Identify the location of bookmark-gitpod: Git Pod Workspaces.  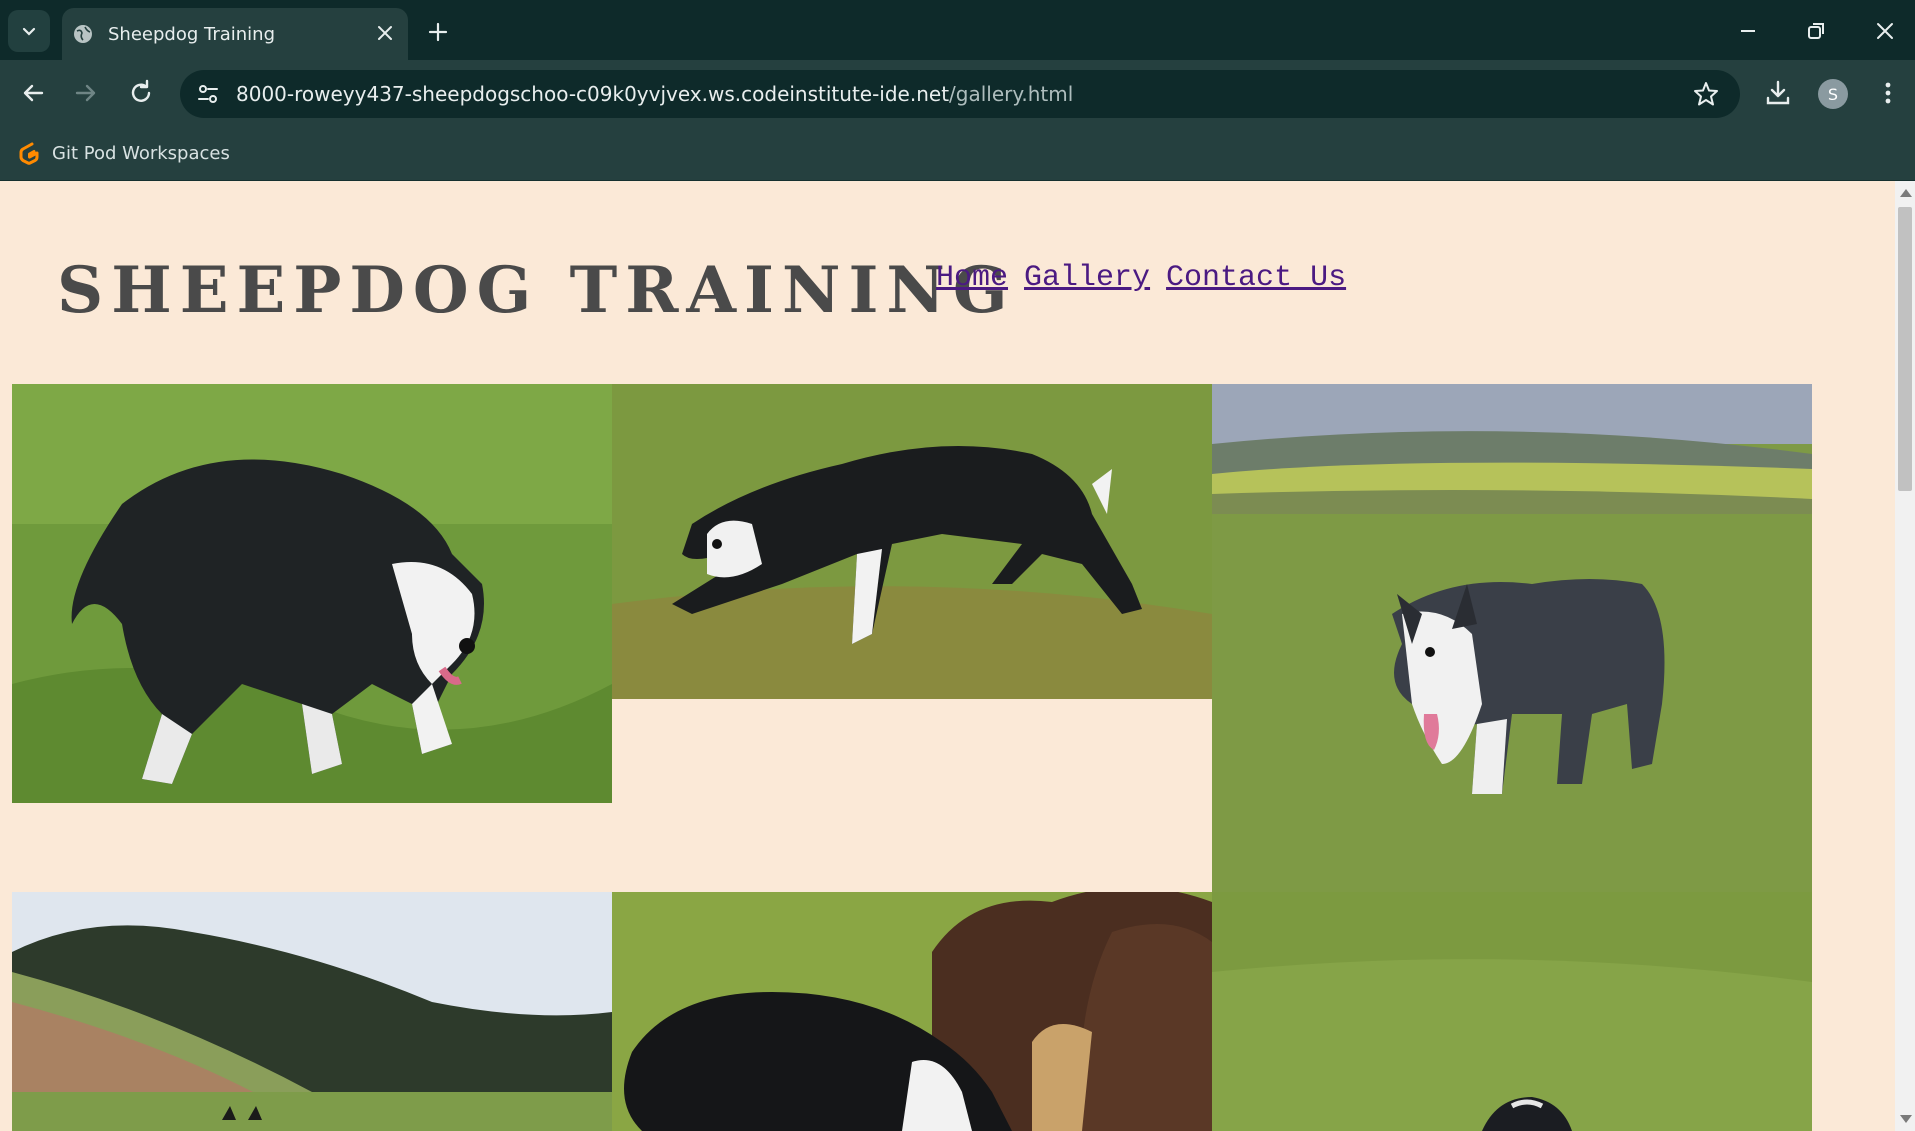
(123, 153).